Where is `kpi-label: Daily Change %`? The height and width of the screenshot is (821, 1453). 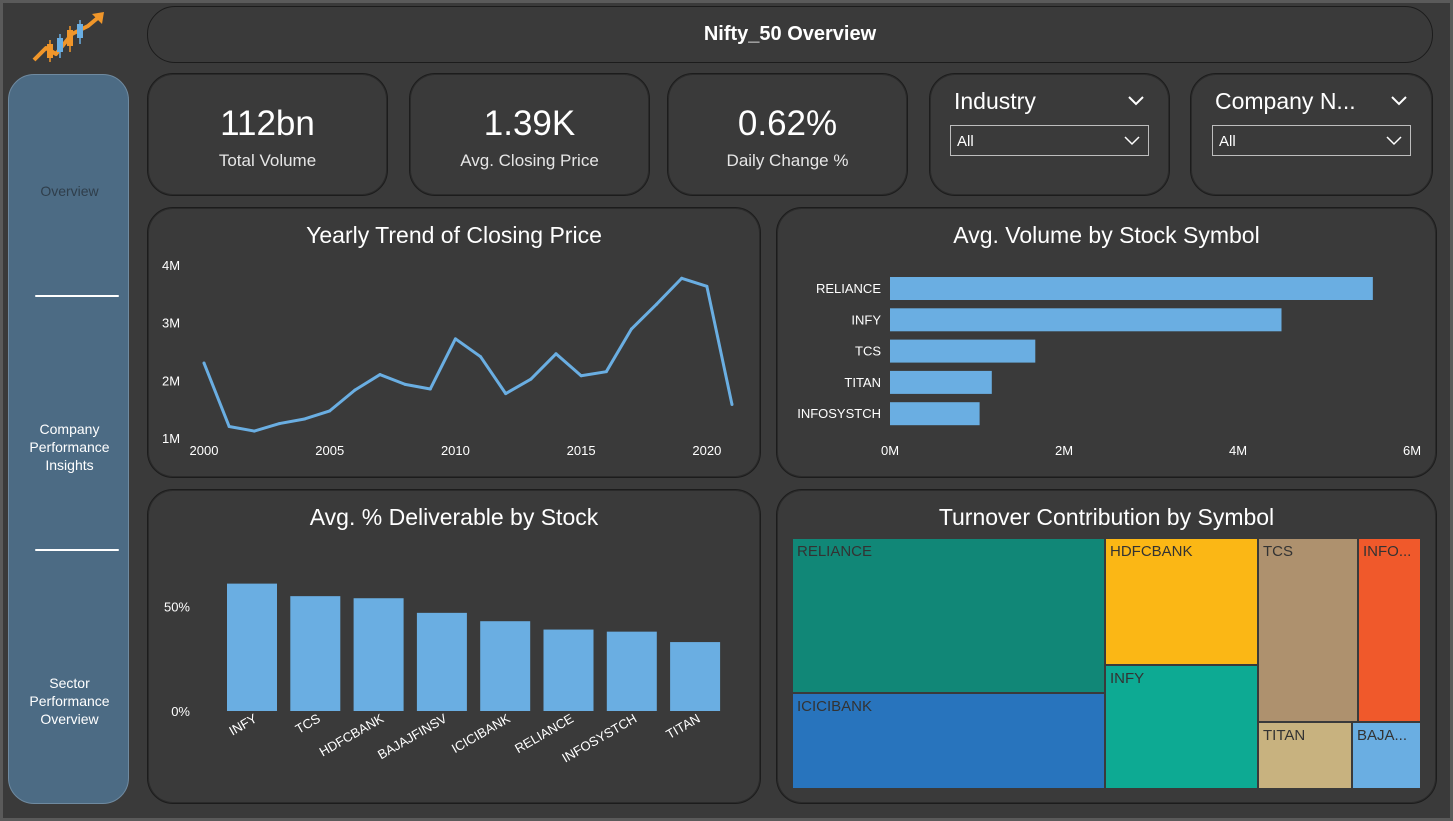 kpi-label: Daily Change % is located at coordinates (787, 160).